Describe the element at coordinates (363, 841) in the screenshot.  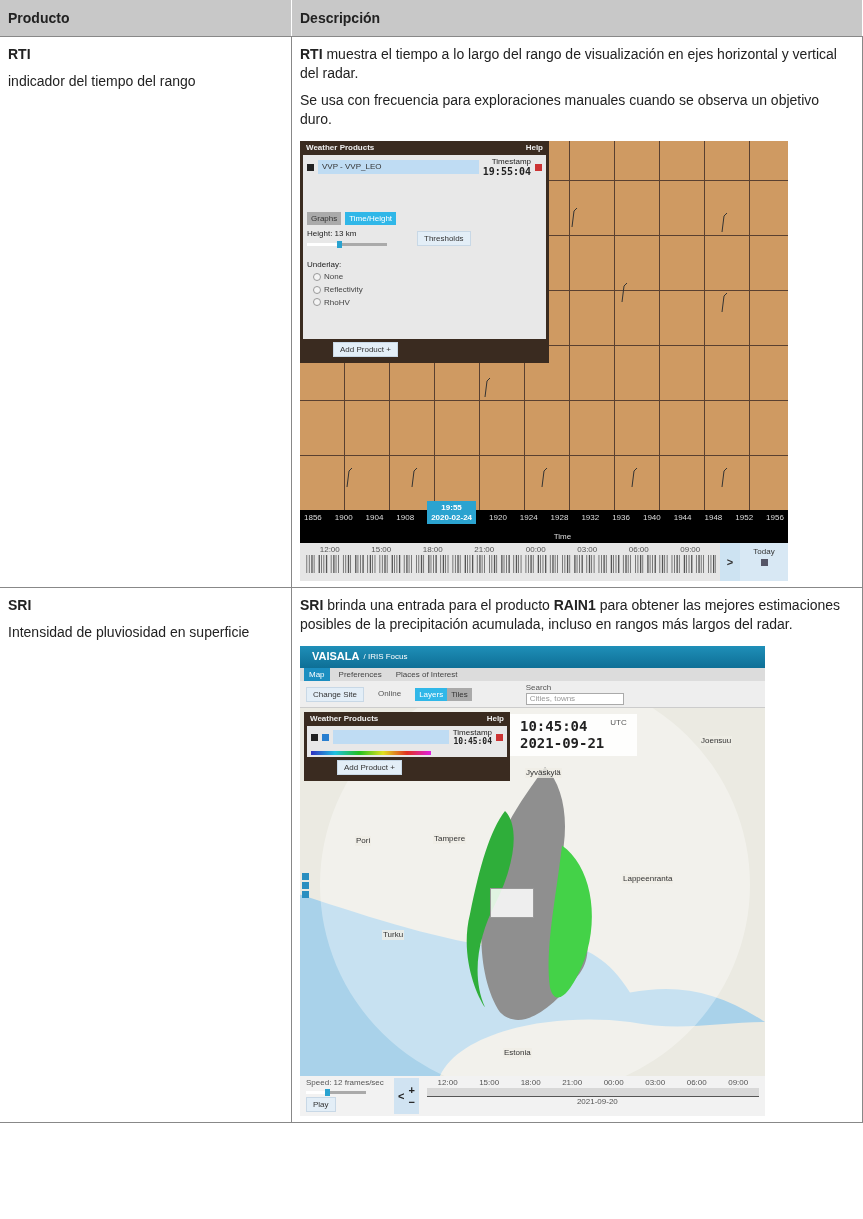
I see `city-label: Pori` at that location.